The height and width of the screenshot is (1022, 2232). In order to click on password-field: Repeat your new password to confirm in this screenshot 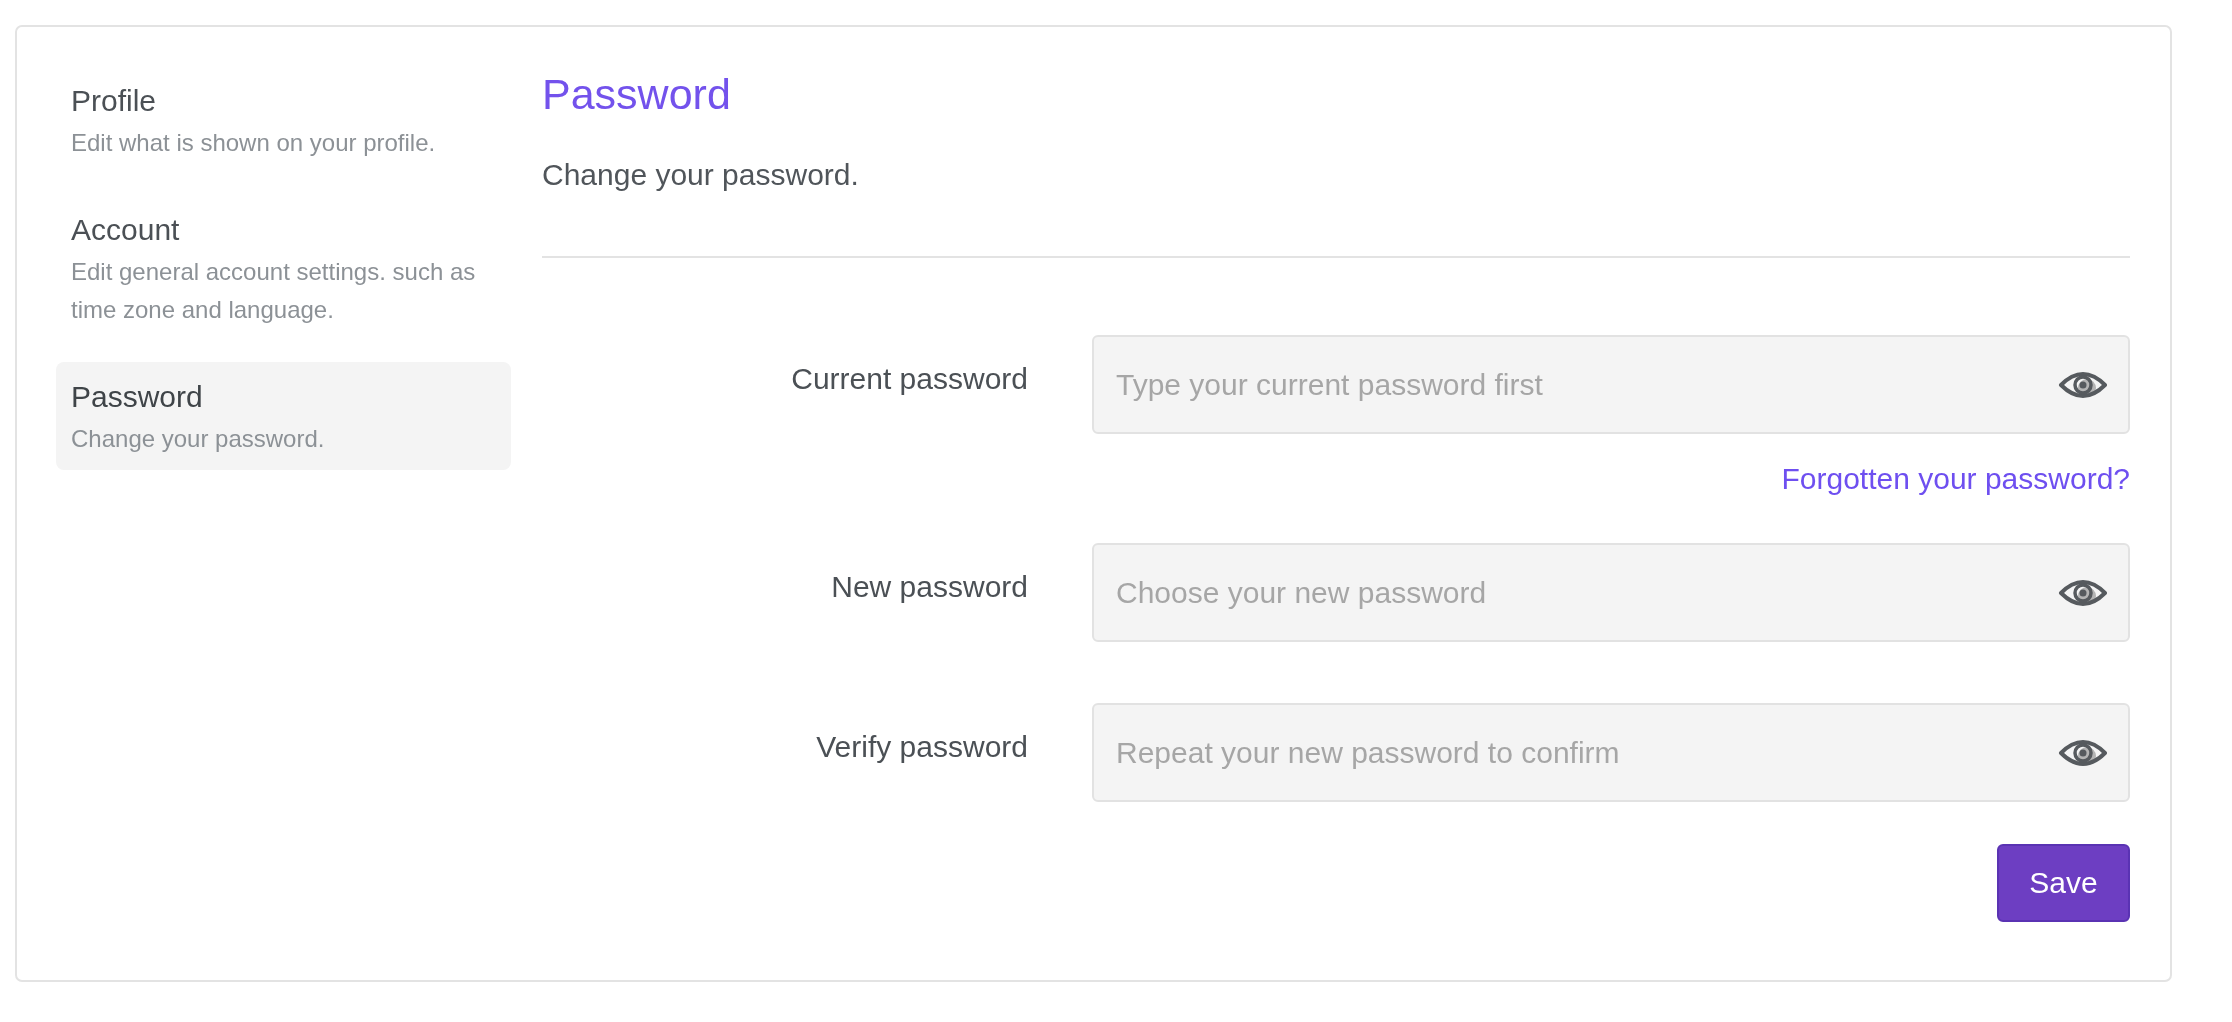, I will do `click(1611, 752)`.